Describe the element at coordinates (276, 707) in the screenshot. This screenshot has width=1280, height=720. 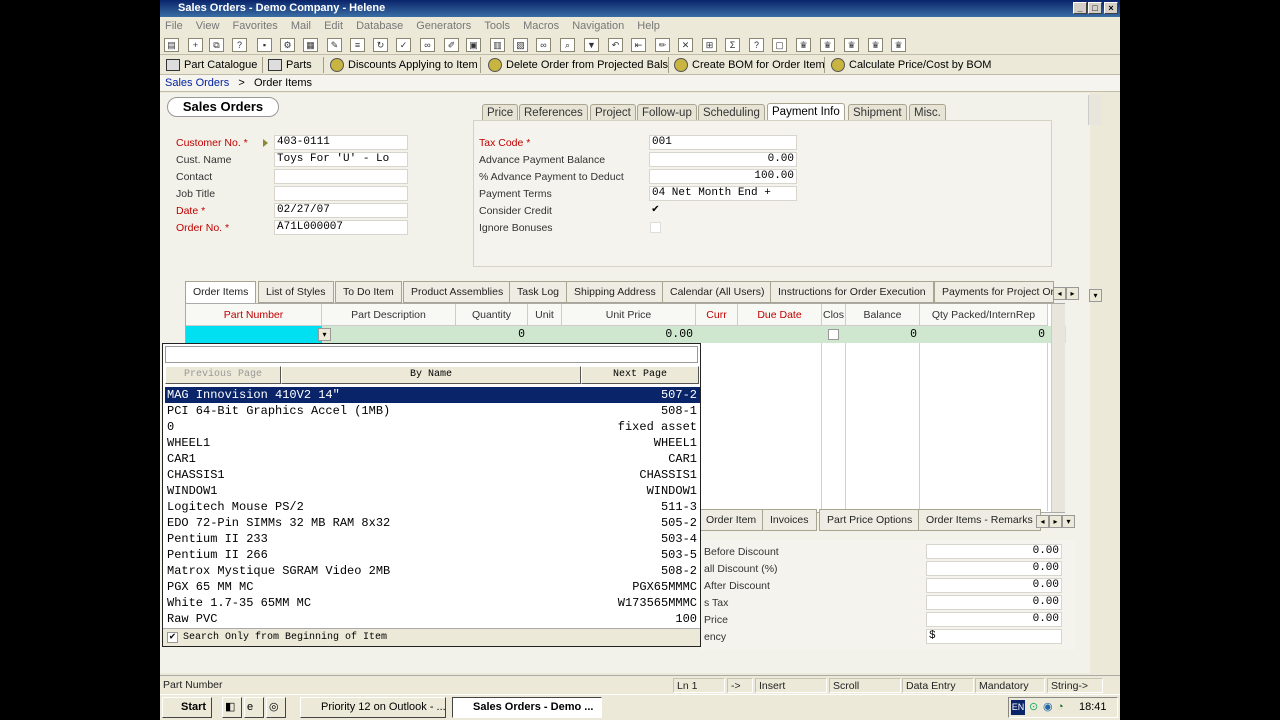
I see `outlook-icon: ◎` at that location.